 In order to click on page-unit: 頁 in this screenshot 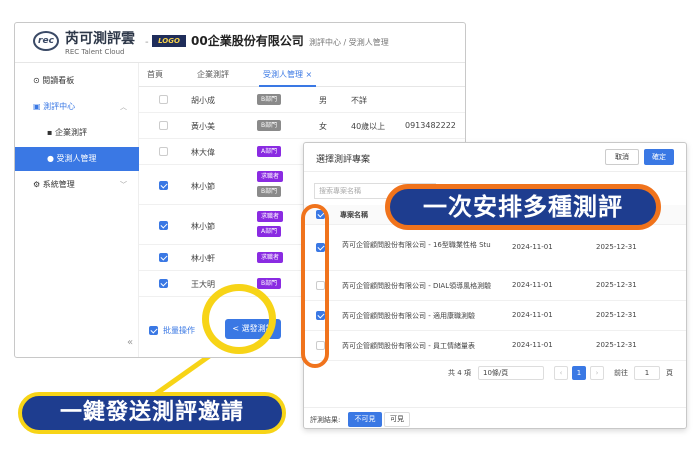, I will do `click(669, 373)`.